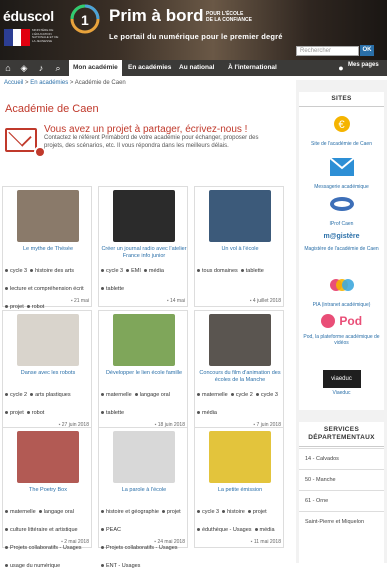 The image size is (387, 572). Describe the element at coordinates (367, 50) in the screenshot. I see `search-button: OK` at that location.